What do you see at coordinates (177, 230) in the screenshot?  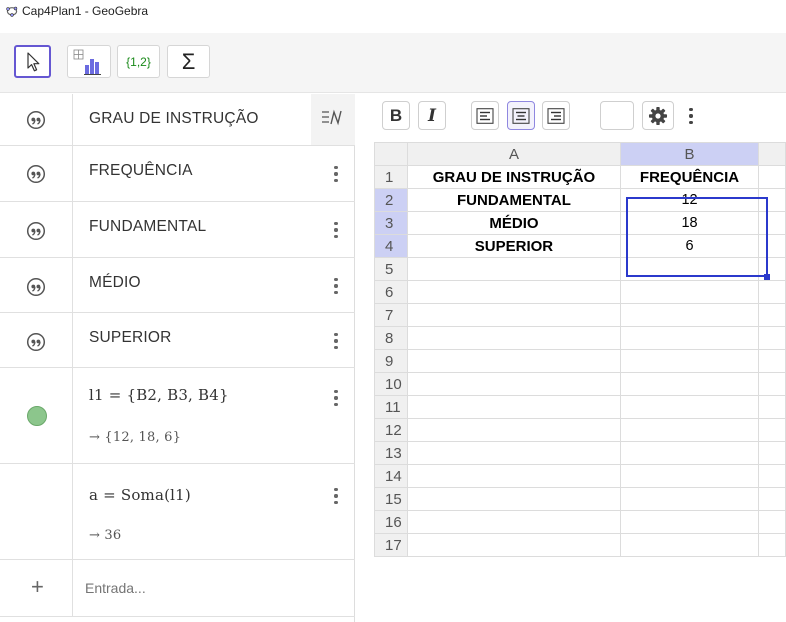 I see `algebra-item: FUNDAMENTAL` at bounding box center [177, 230].